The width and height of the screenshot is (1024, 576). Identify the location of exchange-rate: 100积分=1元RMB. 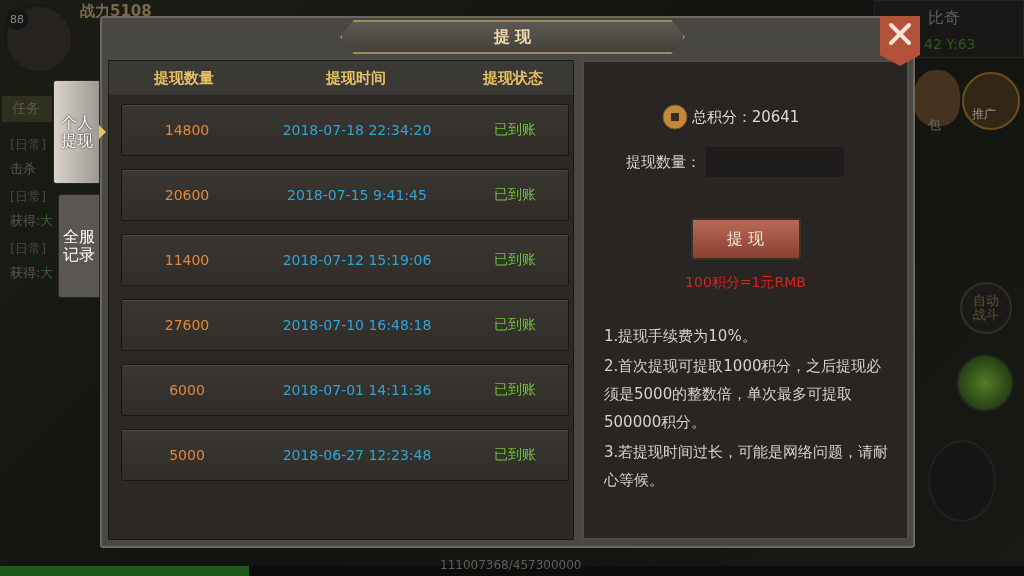
(745, 283).